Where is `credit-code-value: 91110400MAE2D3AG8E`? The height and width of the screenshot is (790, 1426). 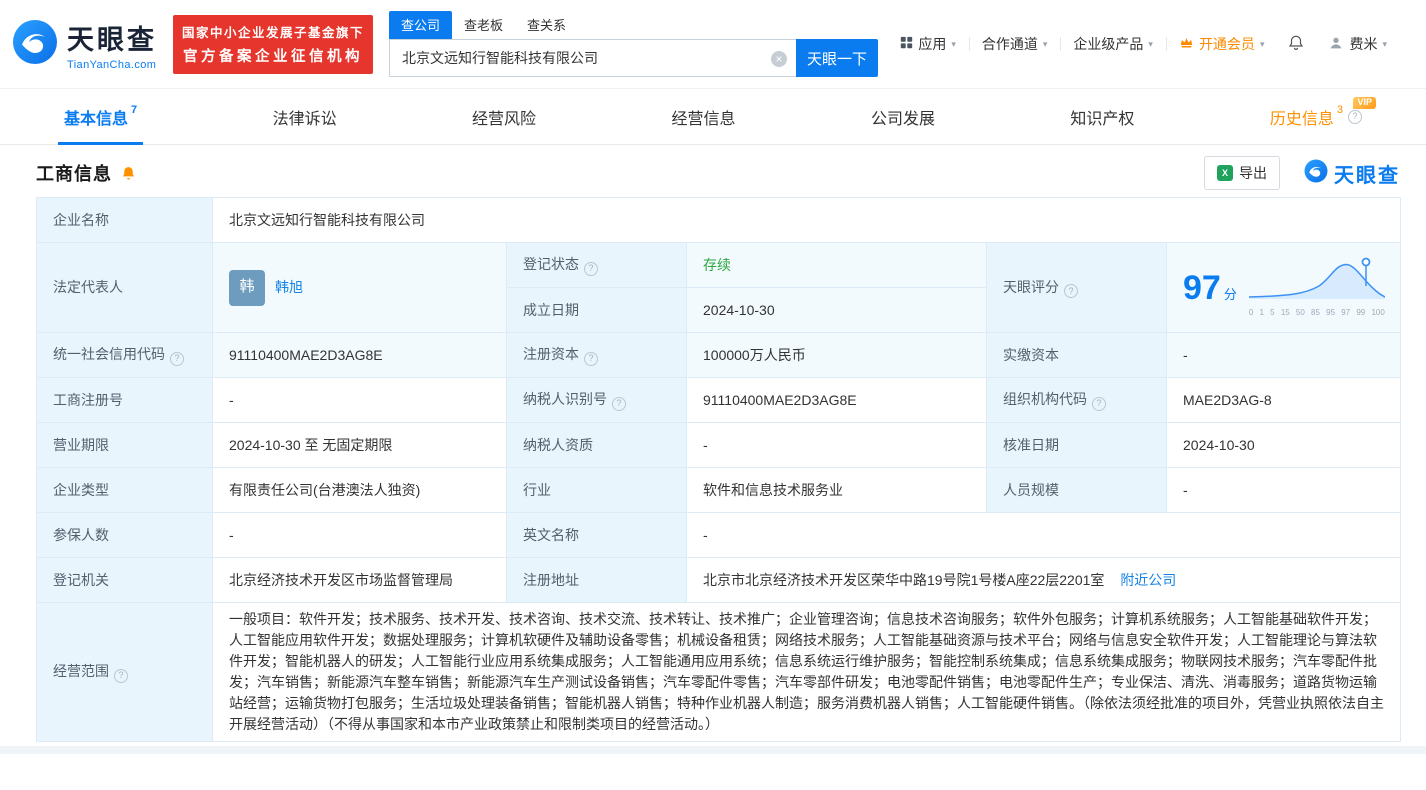
credit-code-value: 91110400MAE2D3AG8E is located at coordinates (359, 355).